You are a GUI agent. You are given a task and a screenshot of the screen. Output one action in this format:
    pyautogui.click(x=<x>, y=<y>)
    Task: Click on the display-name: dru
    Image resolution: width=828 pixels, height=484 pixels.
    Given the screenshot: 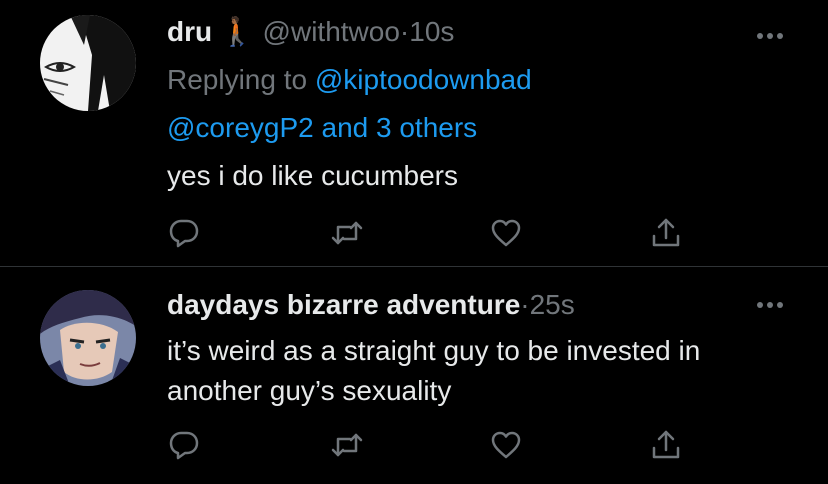 What is the action you would take?
    pyautogui.click(x=189, y=31)
    